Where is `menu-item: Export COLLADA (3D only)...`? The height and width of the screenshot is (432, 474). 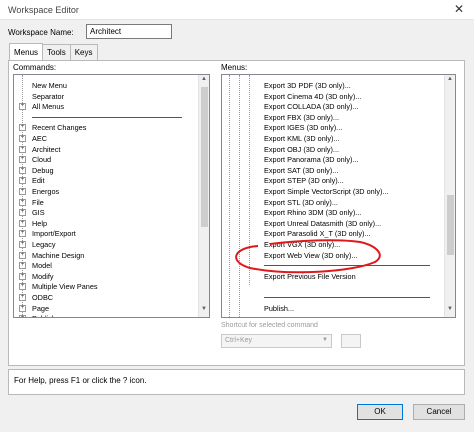 menu-item: Export COLLADA (3D only)... is located at coordinates (354, 106).